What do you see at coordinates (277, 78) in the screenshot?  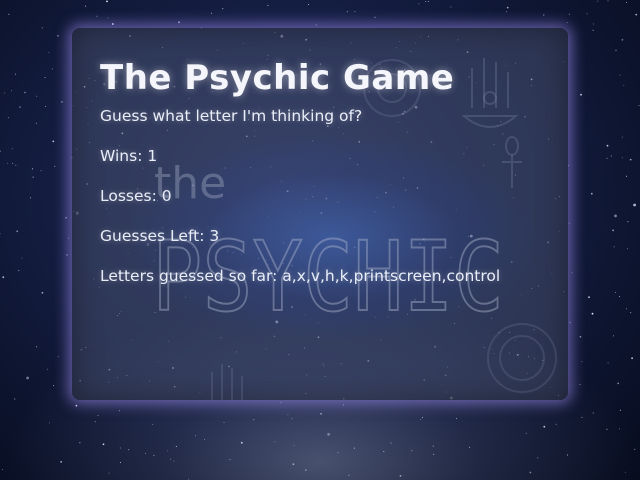 I see `game-title: The Psychic Game` at bounding box center [277, 78].